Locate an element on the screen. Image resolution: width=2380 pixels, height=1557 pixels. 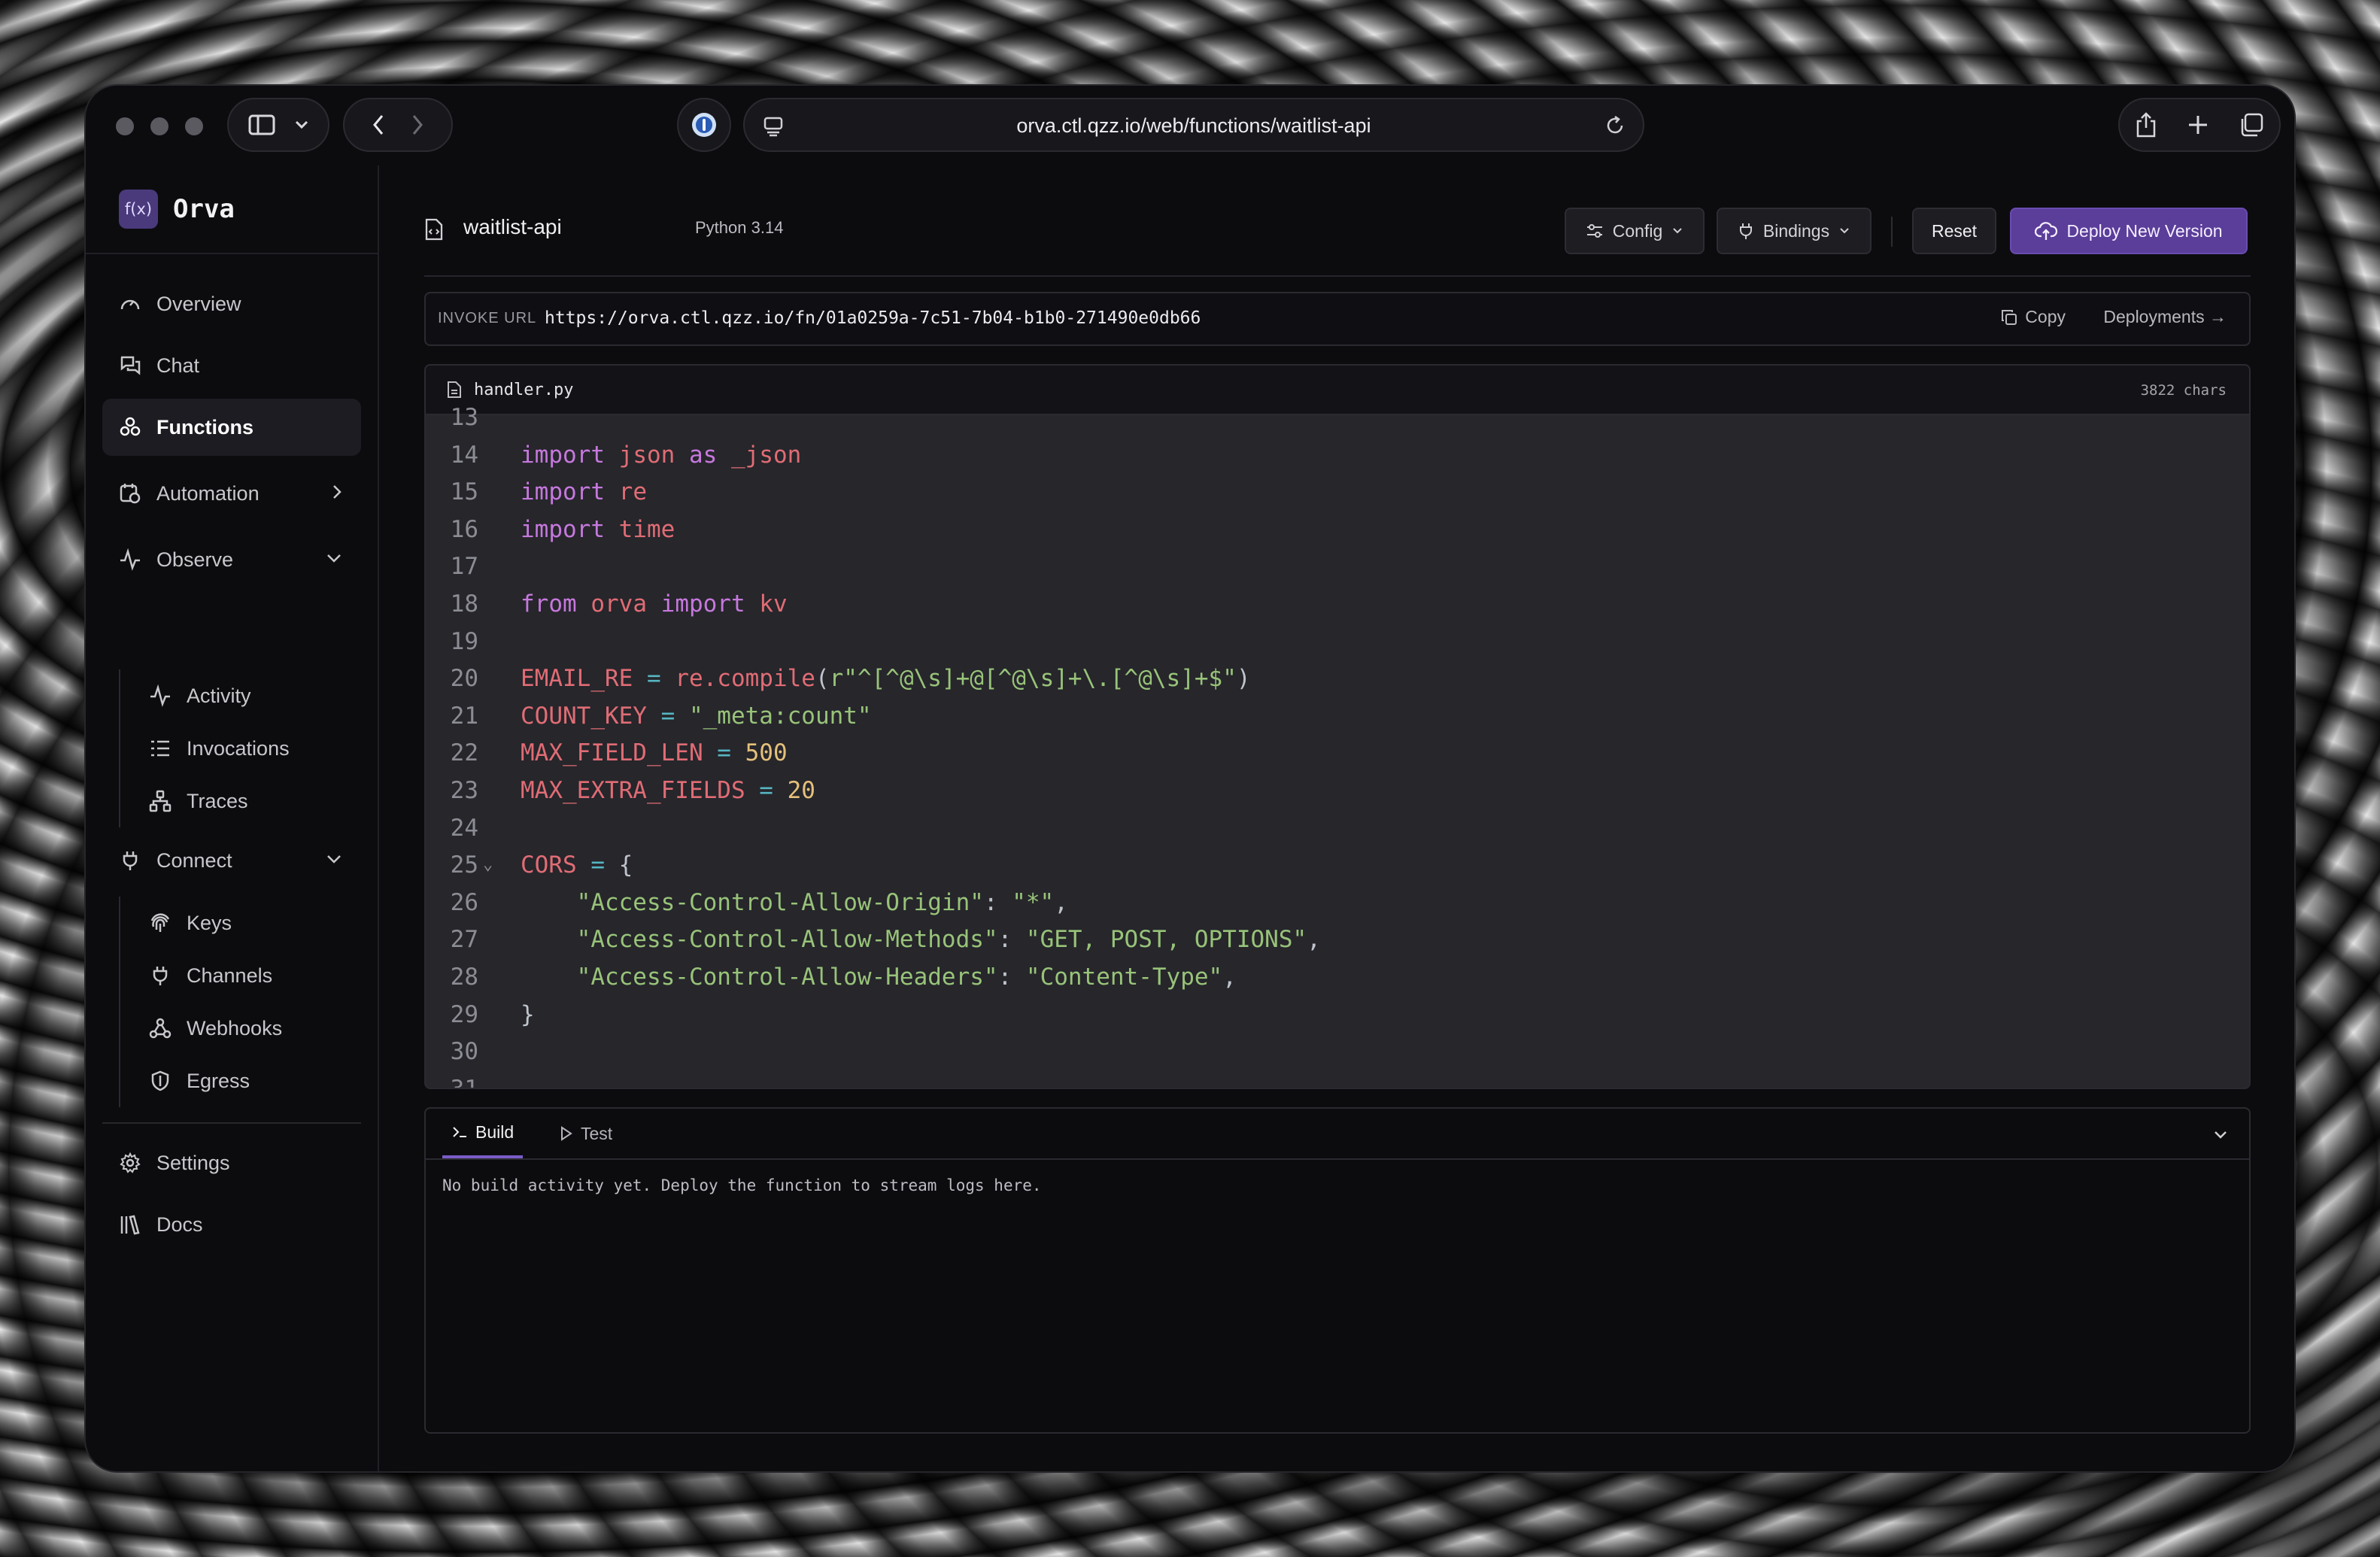
code-token: COUNT_KEY is located at coordinates (591, 716).